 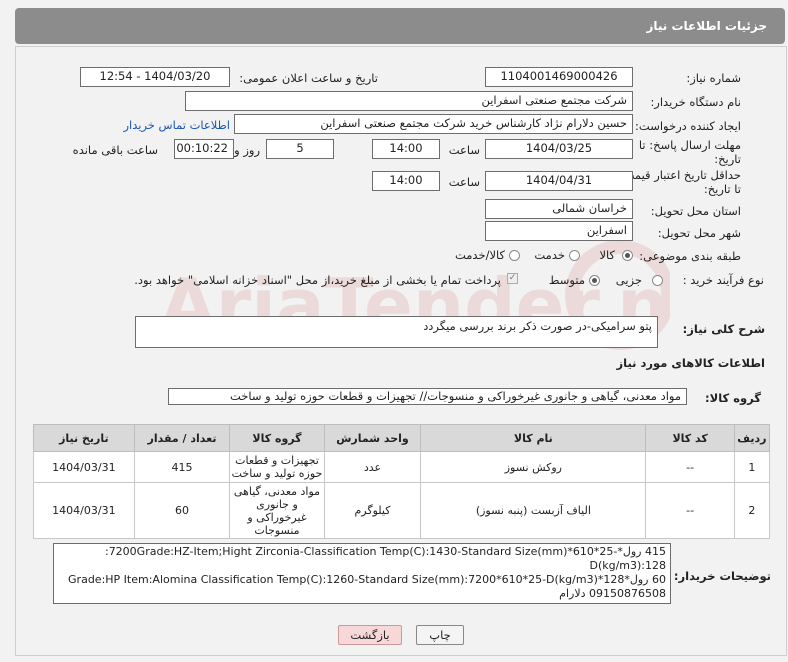 I want to click on col-group: گروه کالا, so click(x=277, y=438).